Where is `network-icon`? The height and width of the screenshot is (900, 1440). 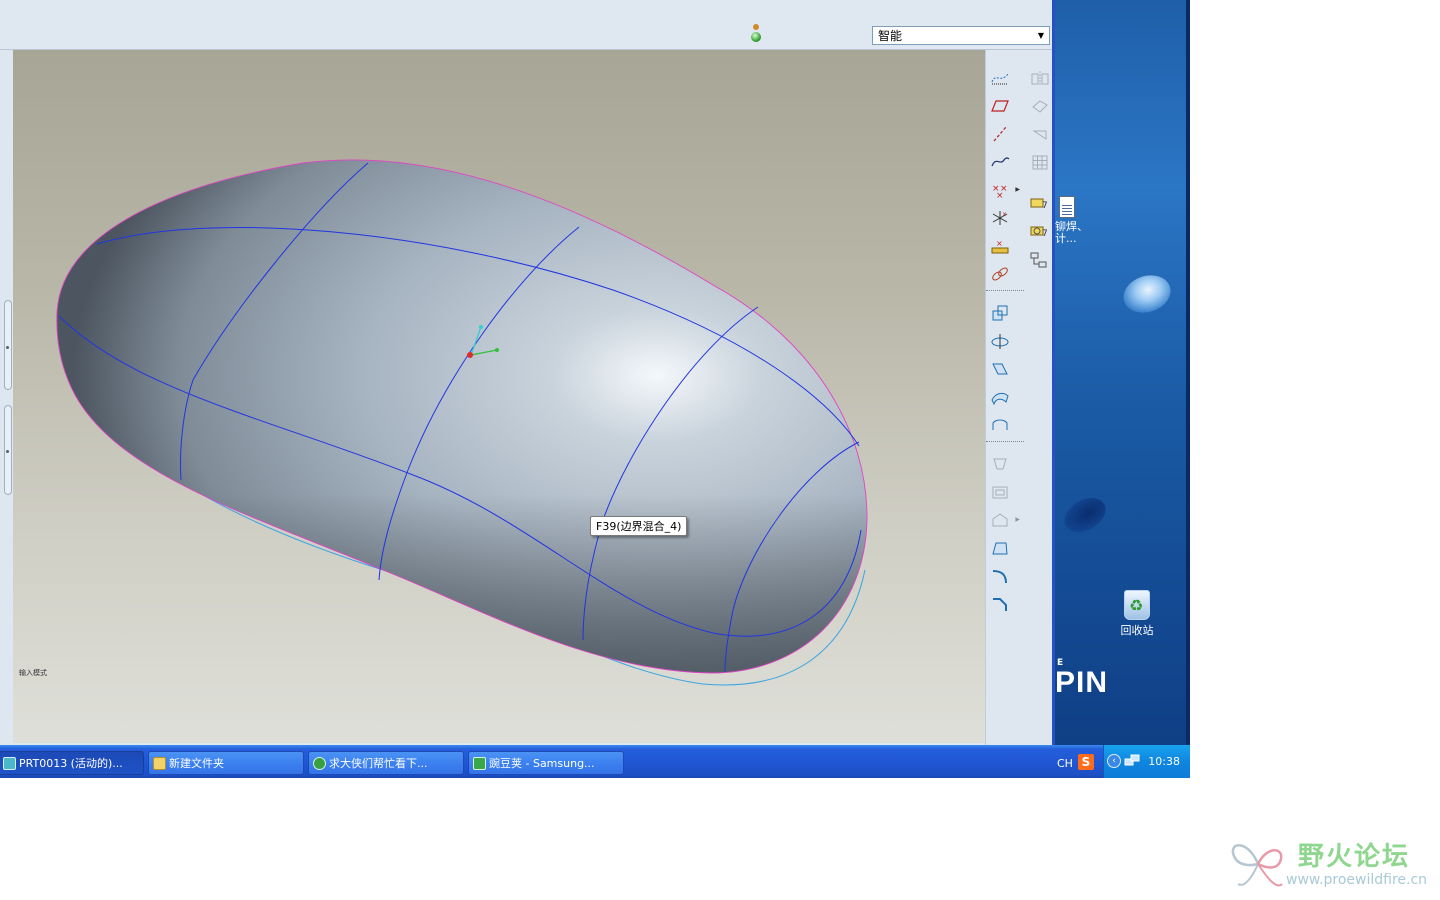 network-icon is located at coordinates (1132, 761).